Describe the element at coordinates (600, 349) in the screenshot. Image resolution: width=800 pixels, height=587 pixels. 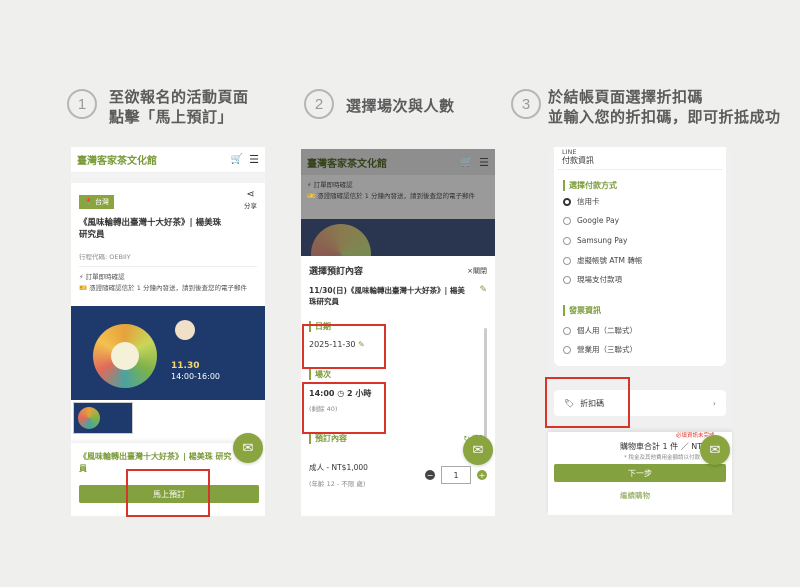
I see `invoice-business: 營業用（三聯式）` at that location.